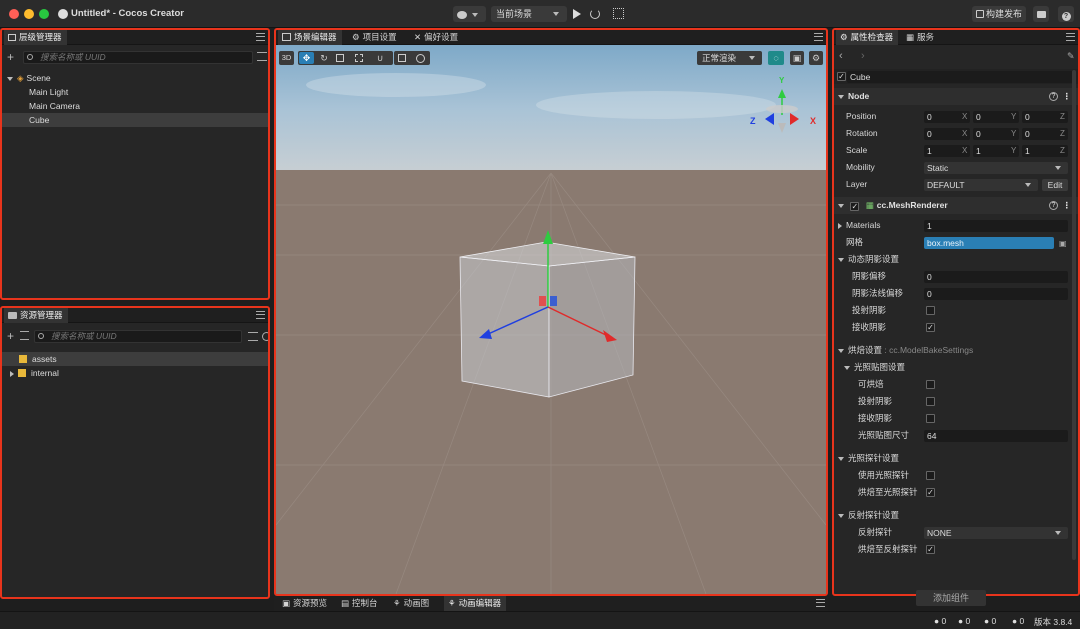 Image resolution: width=1080 pixels, height=629 pixels. Describe the element at coordinates (1055, 184) in the screenshot. I see `layer-edit-button: Edit` at that location.